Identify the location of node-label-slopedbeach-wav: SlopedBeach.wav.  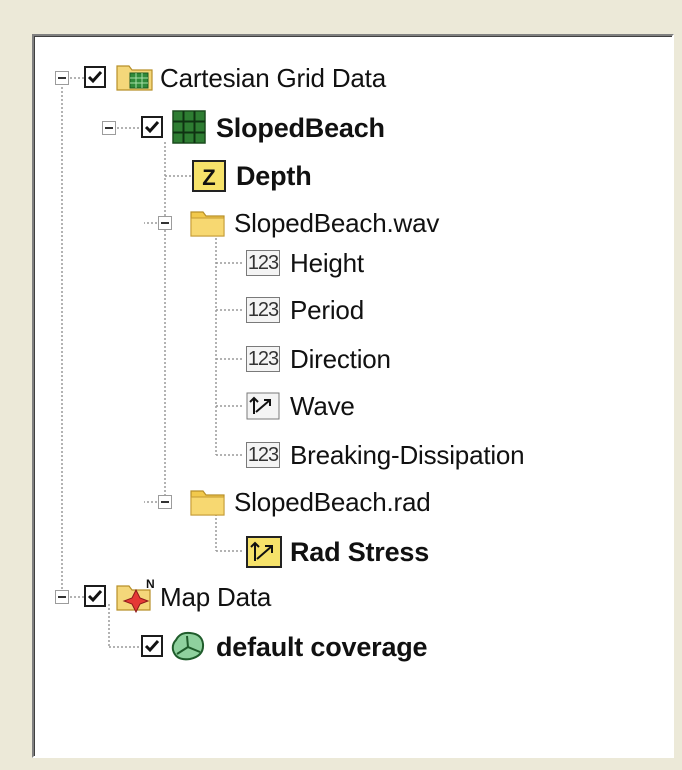
(336, 223).